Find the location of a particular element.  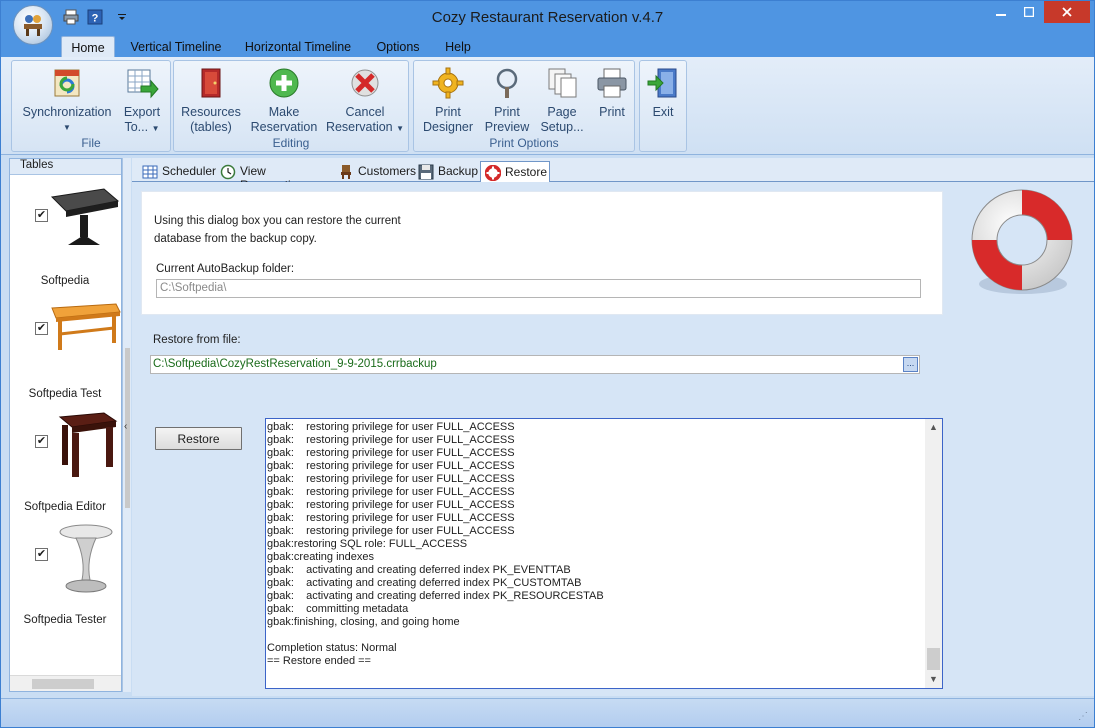

table-label: Softpedia is located at coordinates (65, 281).